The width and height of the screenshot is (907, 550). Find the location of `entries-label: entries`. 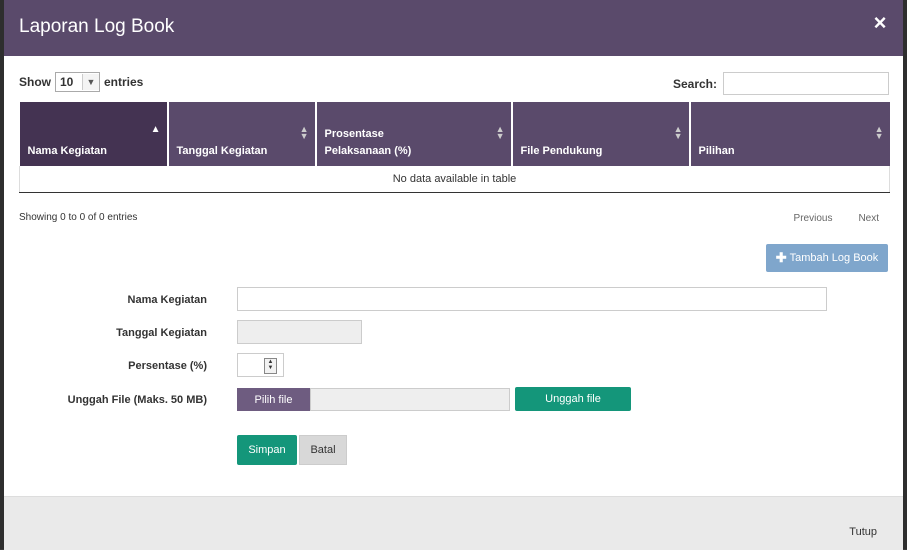

entries-label: entries is located at coordinates (124, 82).